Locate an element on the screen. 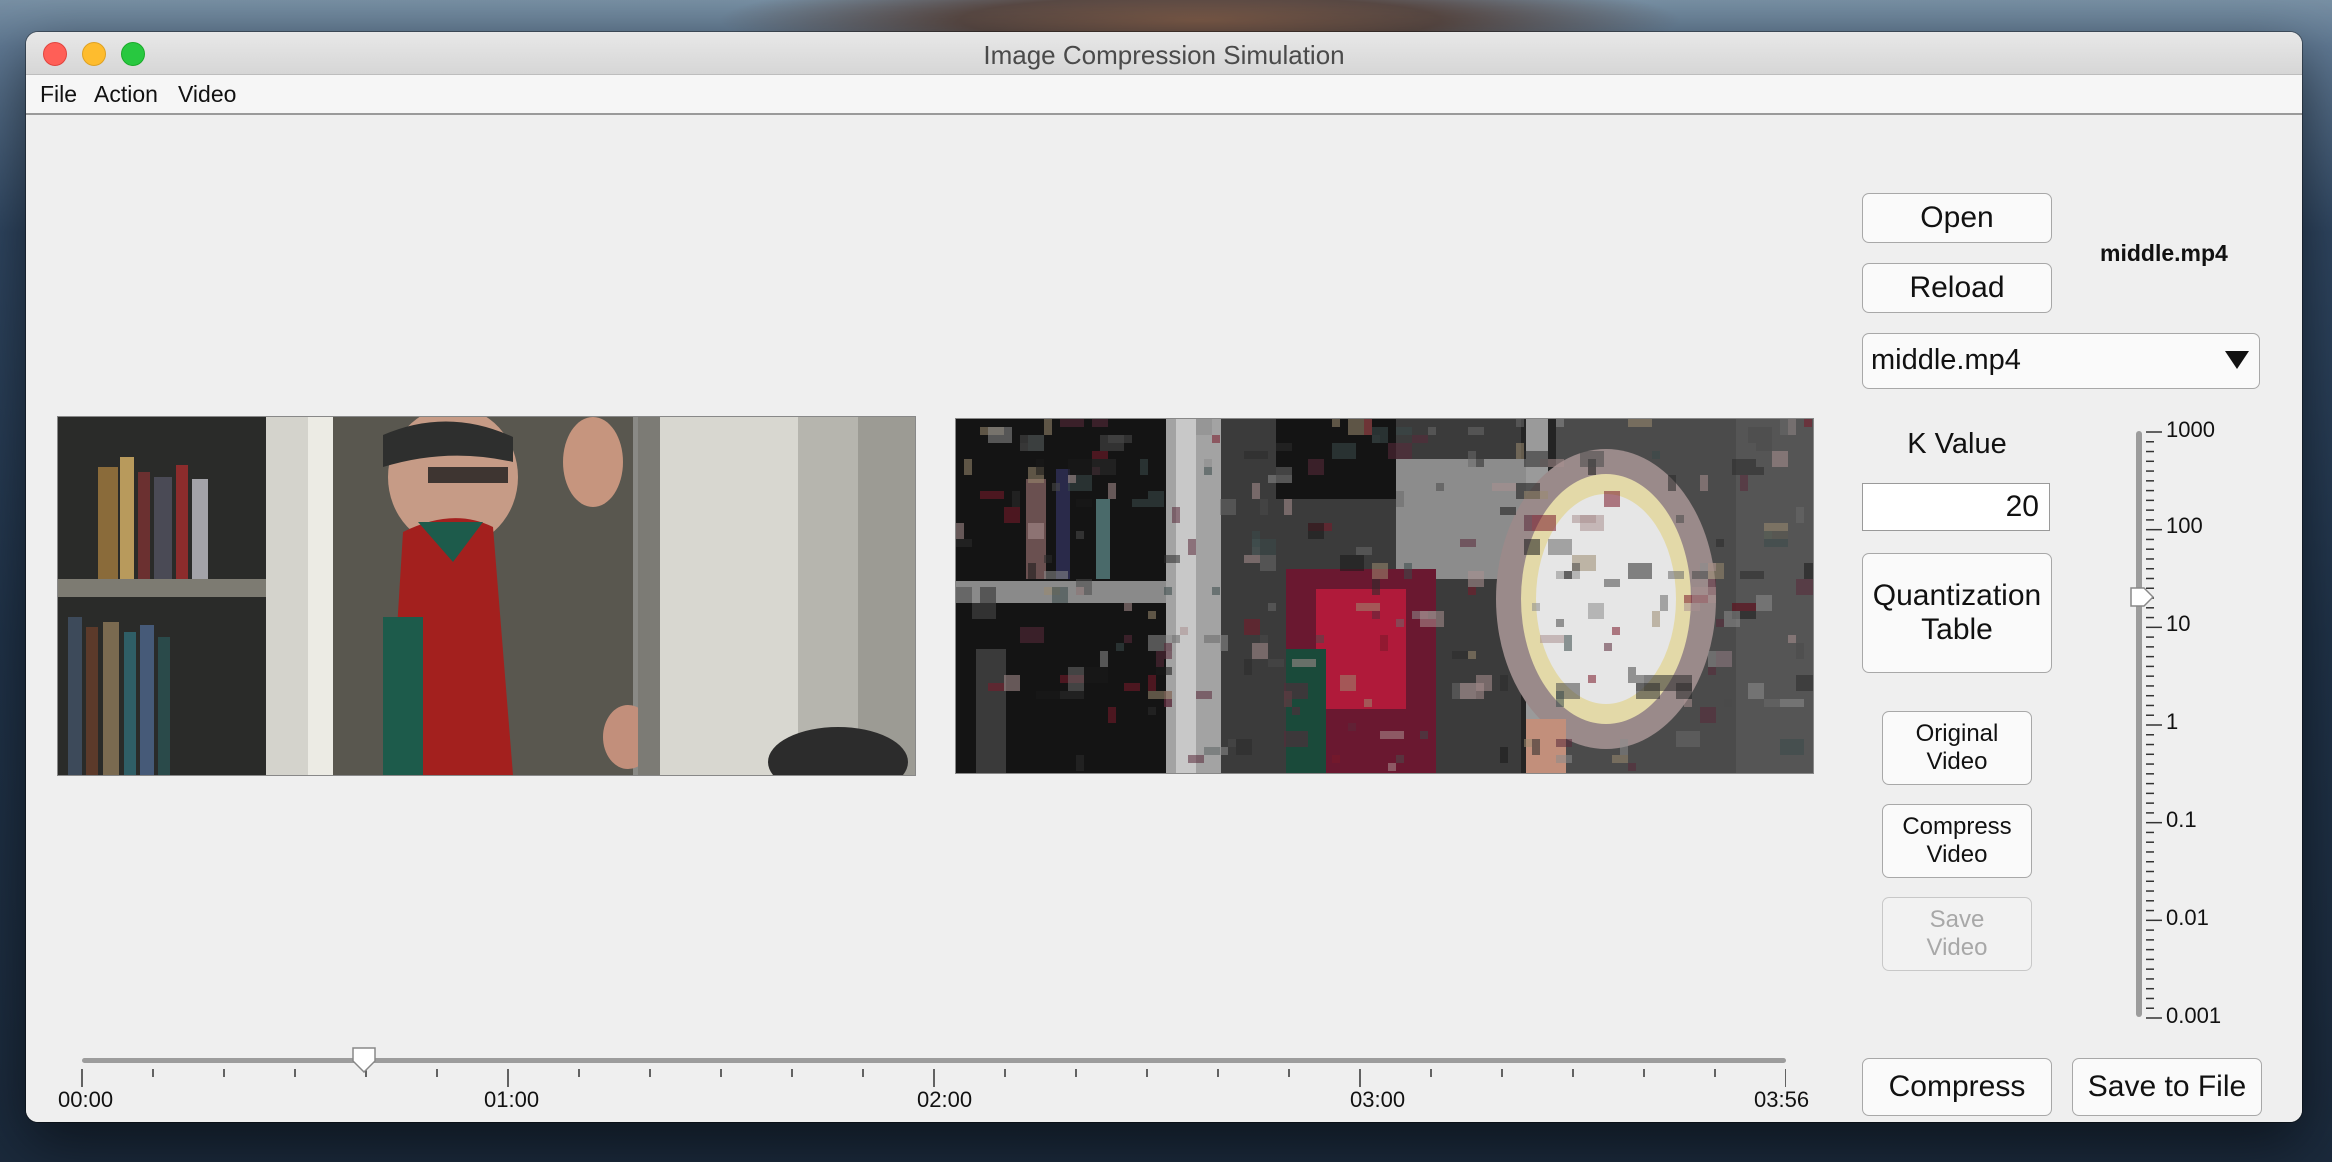  k-tick-label-1: 1 is located at coordinates (2172, 721).